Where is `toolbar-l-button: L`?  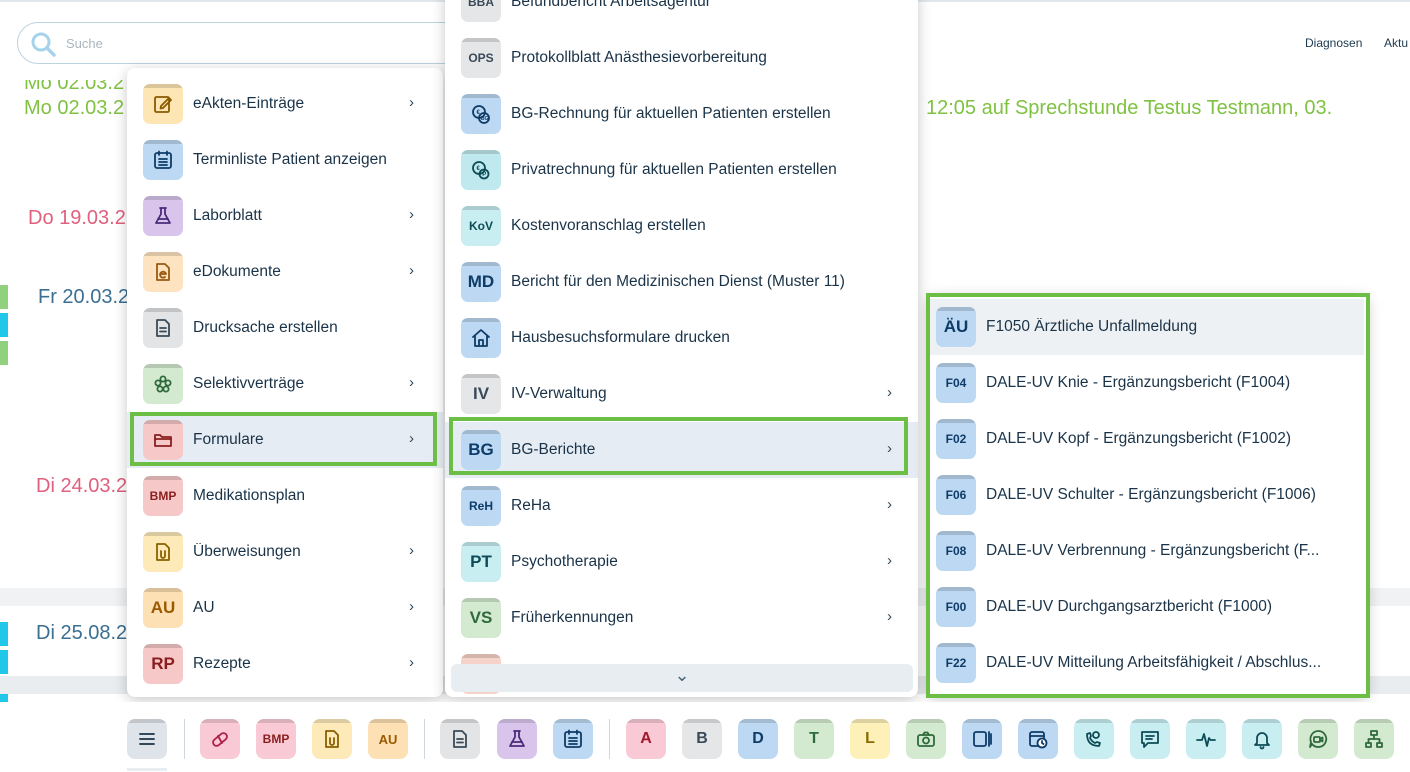 toolbar-l-button: L is located at coordinates (870, 739).